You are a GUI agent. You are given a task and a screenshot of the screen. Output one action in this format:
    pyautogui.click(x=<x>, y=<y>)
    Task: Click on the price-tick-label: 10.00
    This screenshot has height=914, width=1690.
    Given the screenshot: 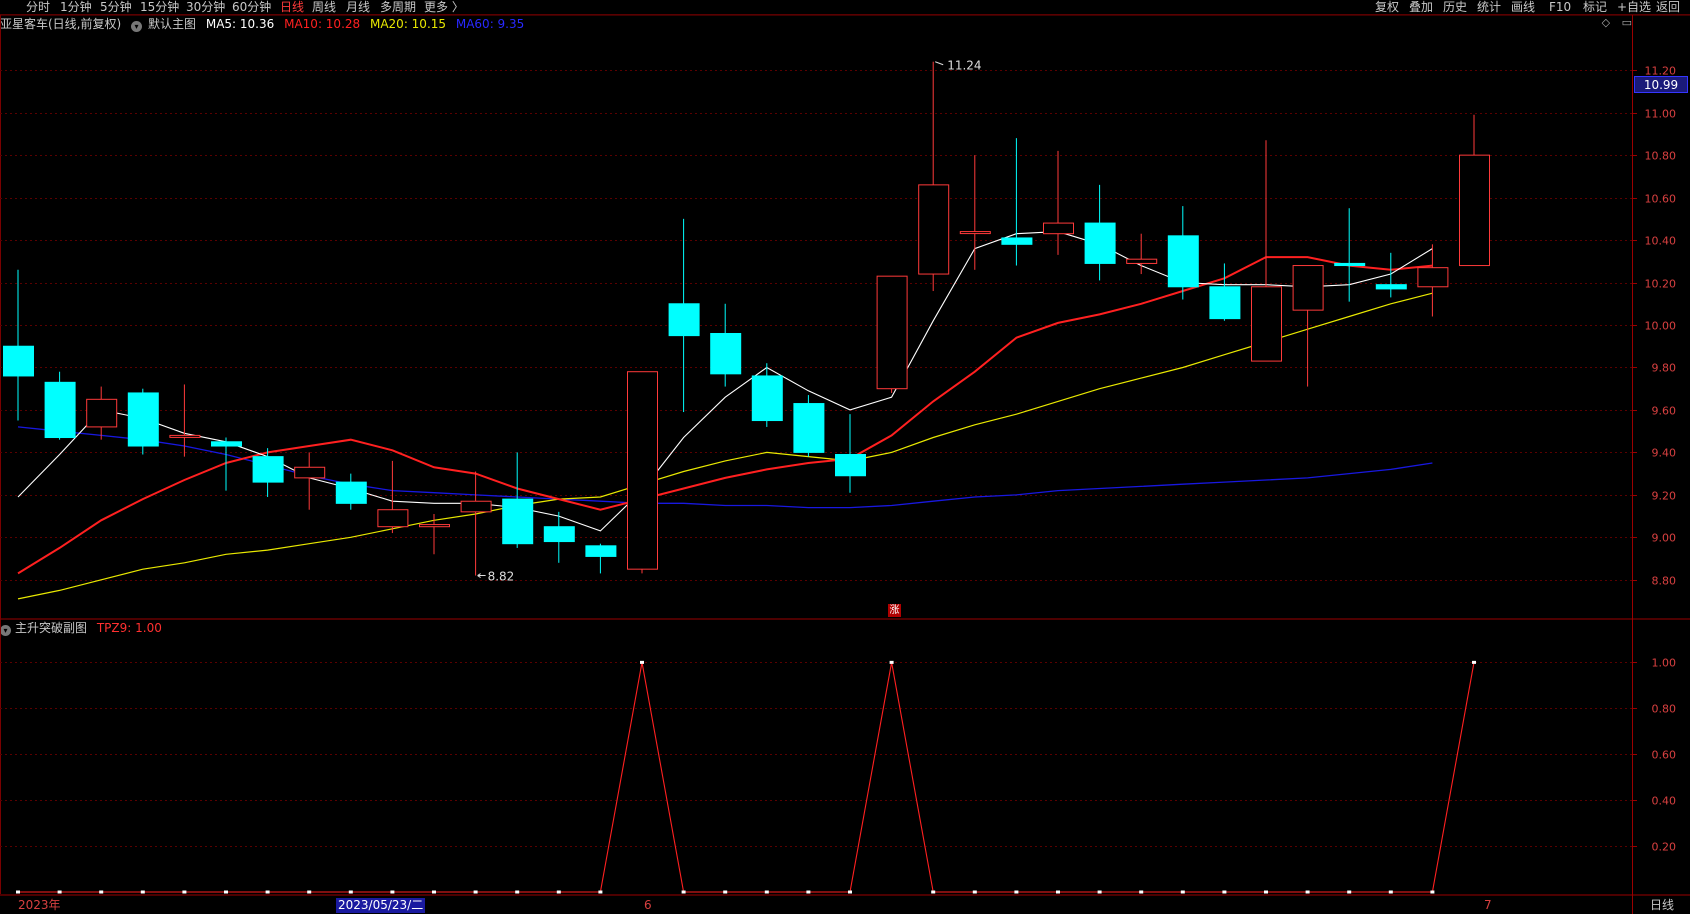 What is the action you would take?
    pyautogui.click(x=1661, y=326)
    